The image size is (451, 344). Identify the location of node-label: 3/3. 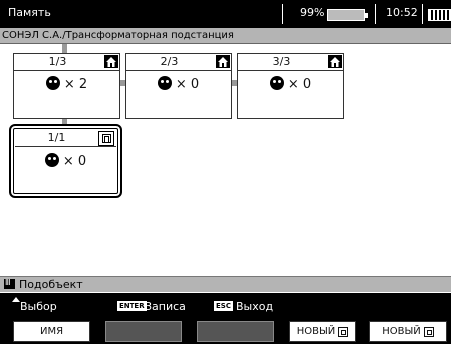
(281, 61).